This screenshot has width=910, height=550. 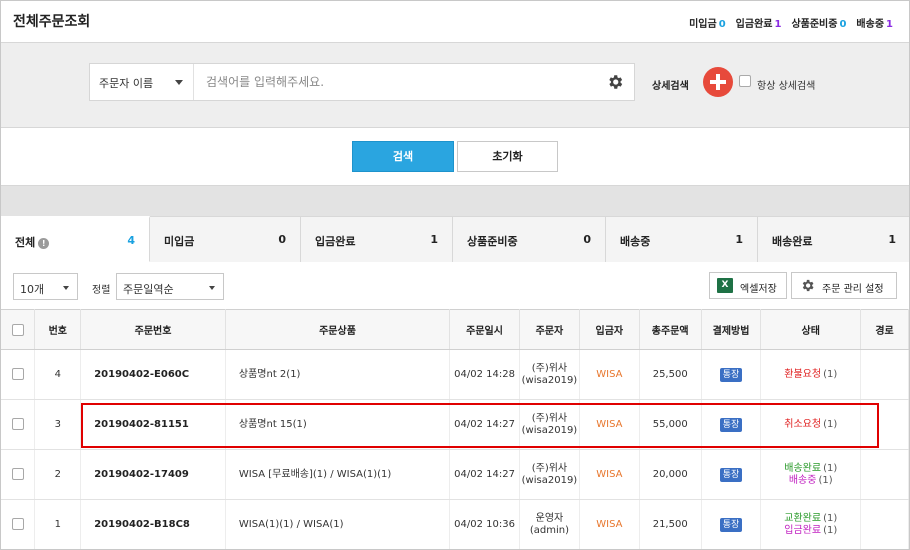 What do you see at coordinates (810, 519) in the screenshot?
I see `status-label: 교환완료 (1)` at bounding box center [810, 519].